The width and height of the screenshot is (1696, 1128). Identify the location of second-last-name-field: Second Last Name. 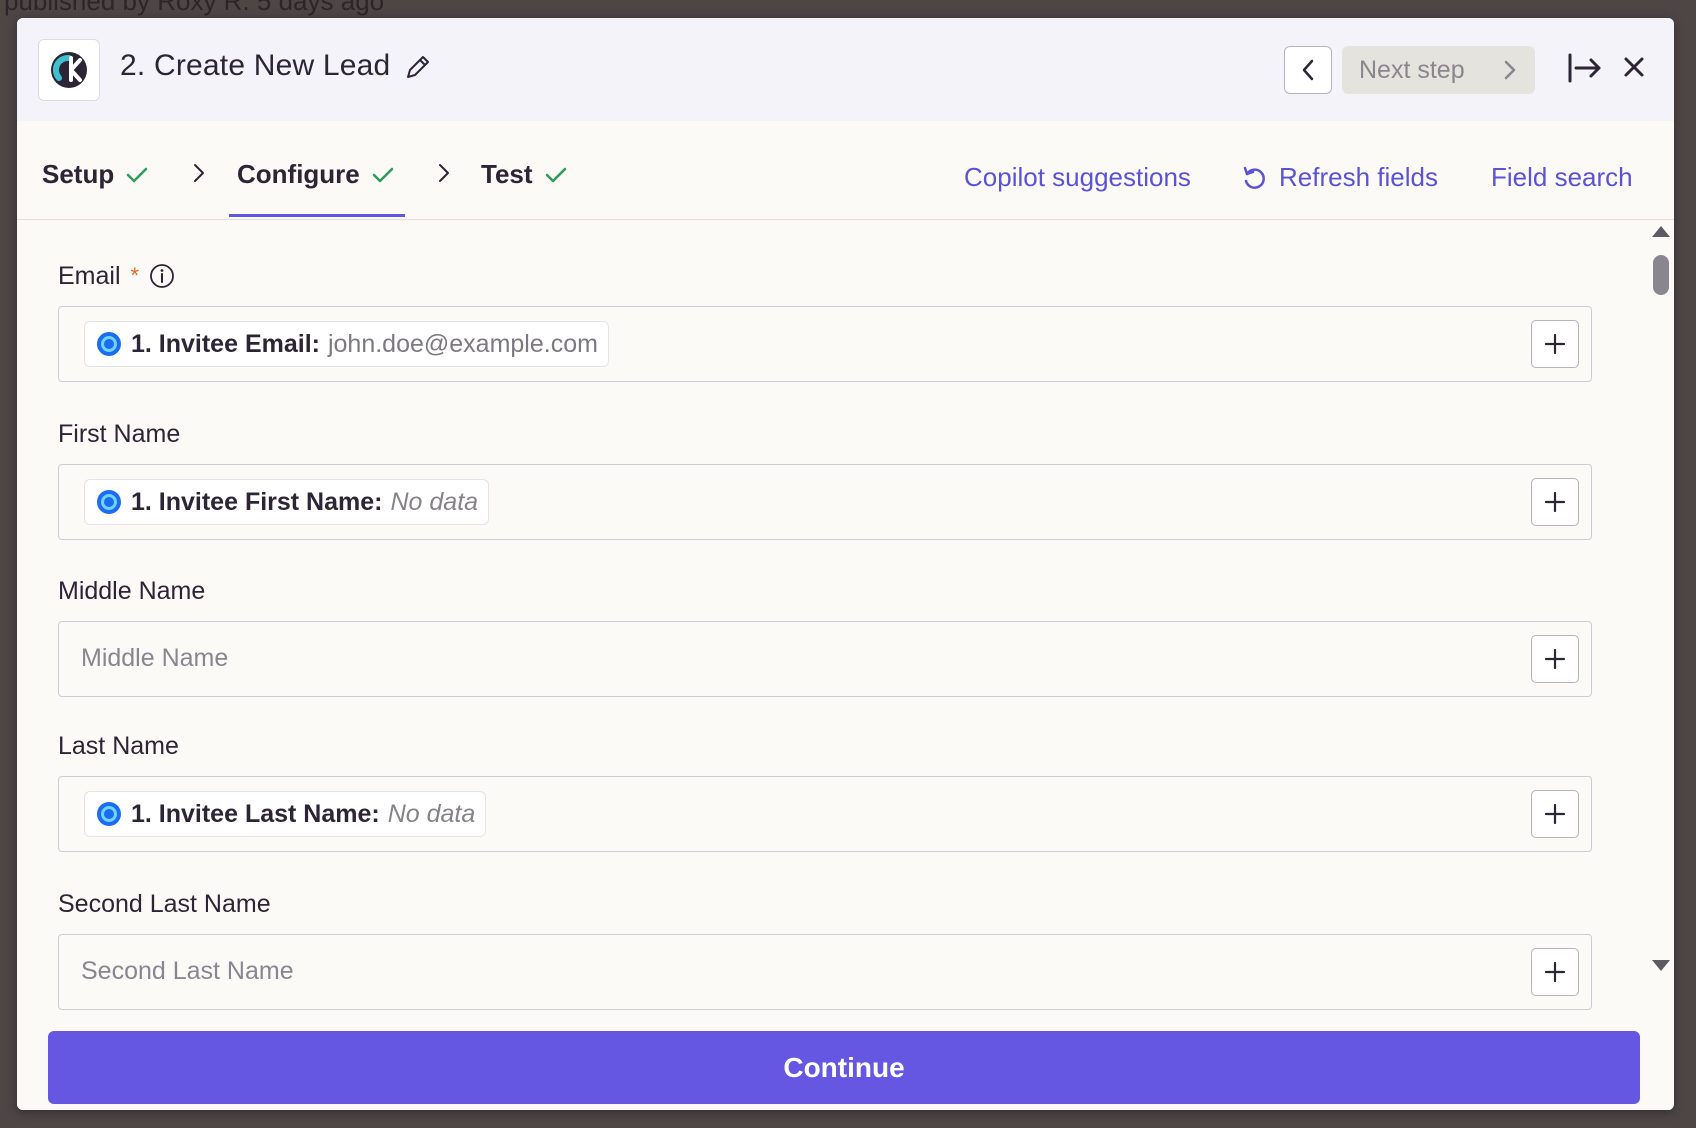
(825, 972).